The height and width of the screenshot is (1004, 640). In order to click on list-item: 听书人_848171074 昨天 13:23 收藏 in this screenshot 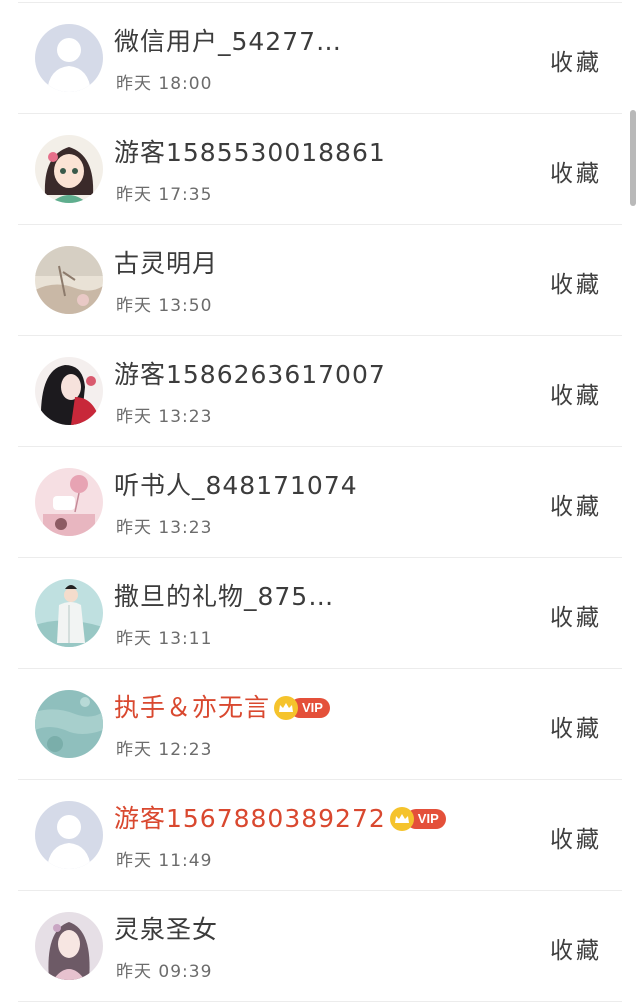, I will do `click(320, 502)`.